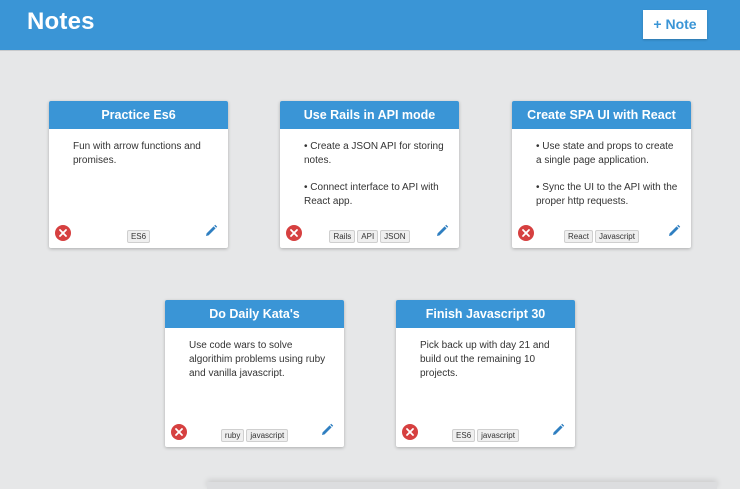 This screenshot has height=489, width=740. I want to click on tag-list: React Javascript, so click(601, 236).